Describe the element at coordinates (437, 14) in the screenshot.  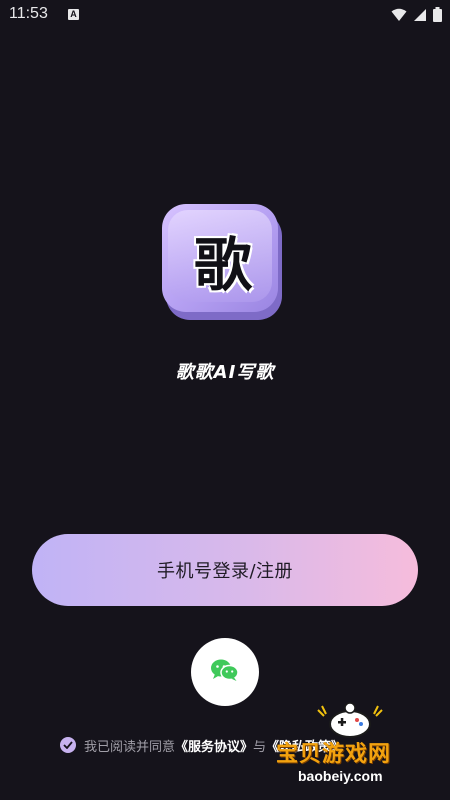
I see `battery-icon` at that location.